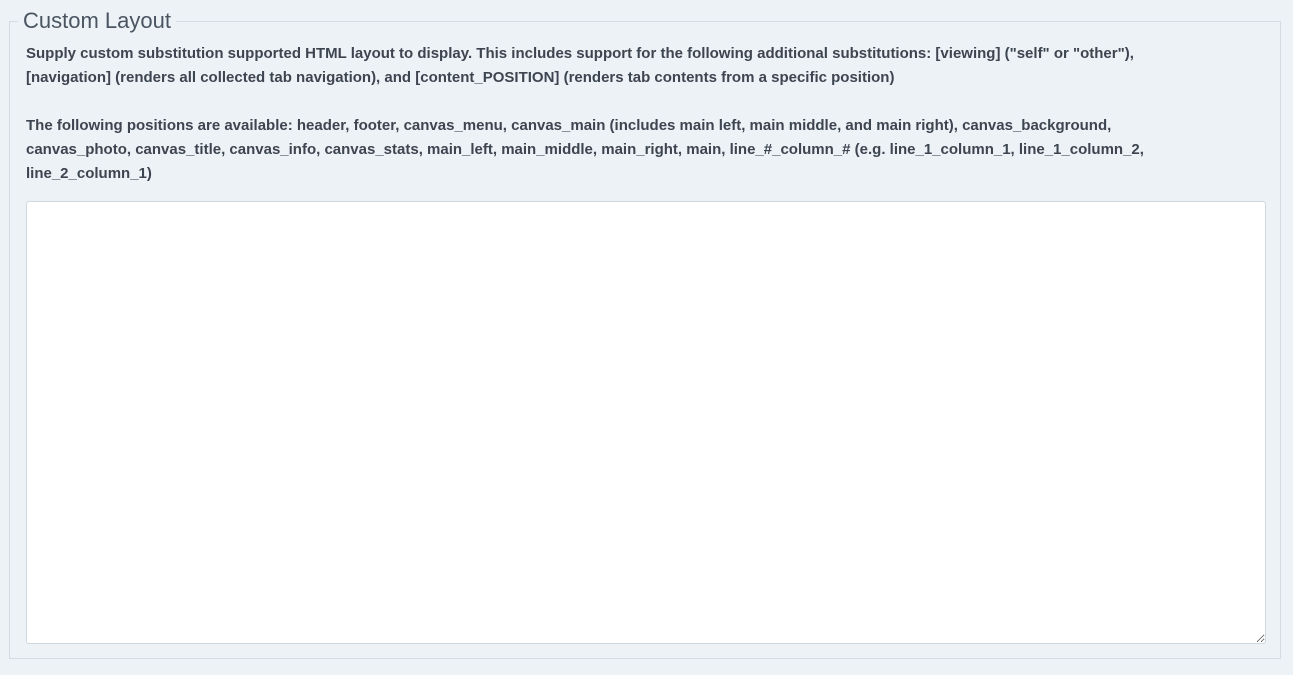 The image size is (1293, 675). Describe the element at coordinates (97, 21) in the screenshot. I see `section-legend: Custom Layout` at that location.